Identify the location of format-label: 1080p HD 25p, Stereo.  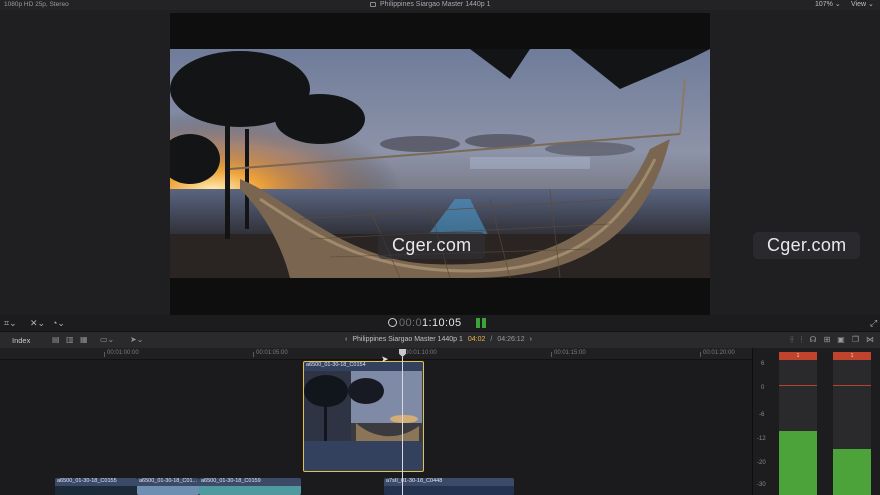
(36, 4).